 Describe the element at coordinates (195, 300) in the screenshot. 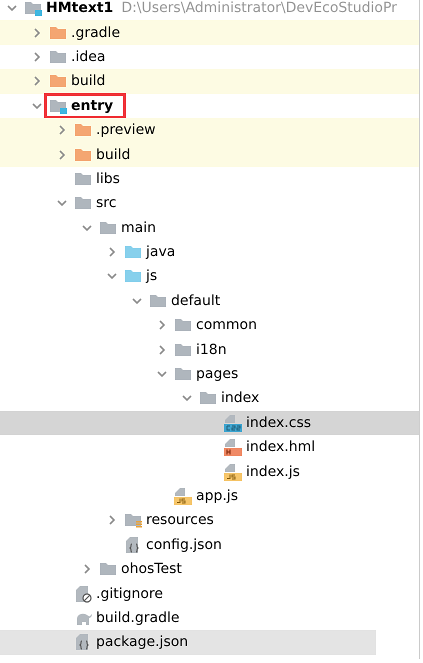

I see `item-name: default` at that location.